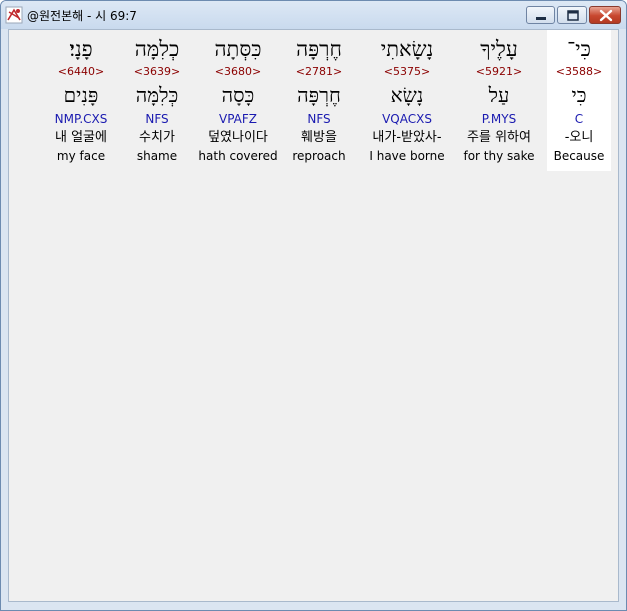 The width and height of the screenshot is (627, 611). I want to click on strongs-number: <6440>, so click(81, 72).